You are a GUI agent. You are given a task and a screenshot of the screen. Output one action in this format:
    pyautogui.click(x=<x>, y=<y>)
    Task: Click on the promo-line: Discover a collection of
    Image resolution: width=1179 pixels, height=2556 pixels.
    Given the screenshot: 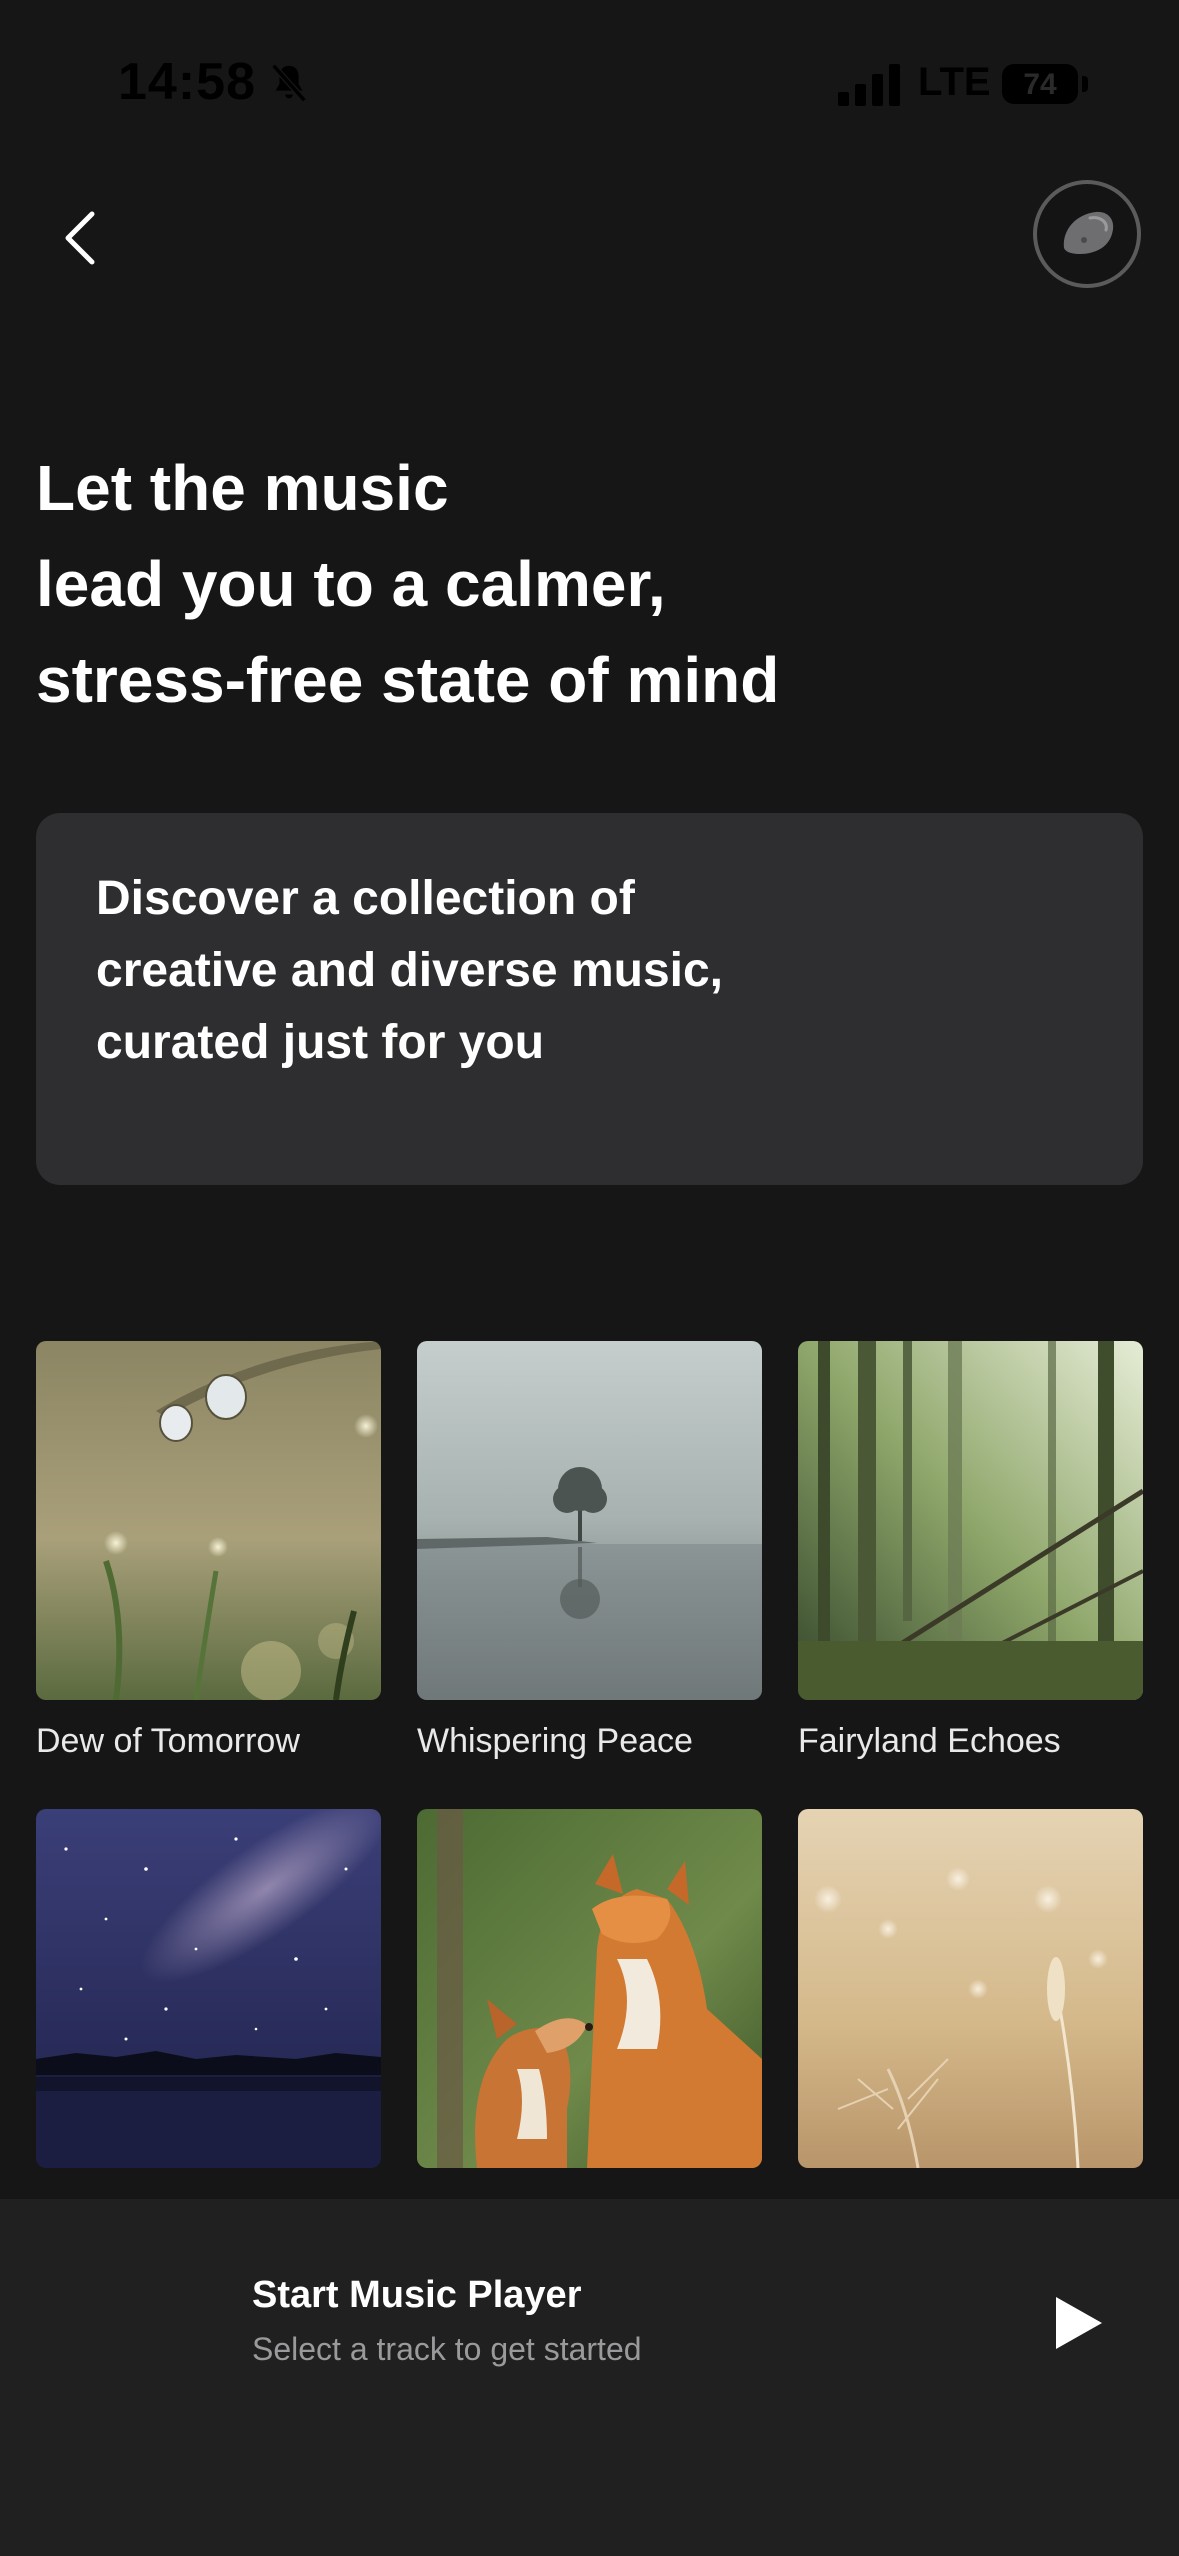 What is the action you would take?
    pyautogui.click(x=365, y=898)
    